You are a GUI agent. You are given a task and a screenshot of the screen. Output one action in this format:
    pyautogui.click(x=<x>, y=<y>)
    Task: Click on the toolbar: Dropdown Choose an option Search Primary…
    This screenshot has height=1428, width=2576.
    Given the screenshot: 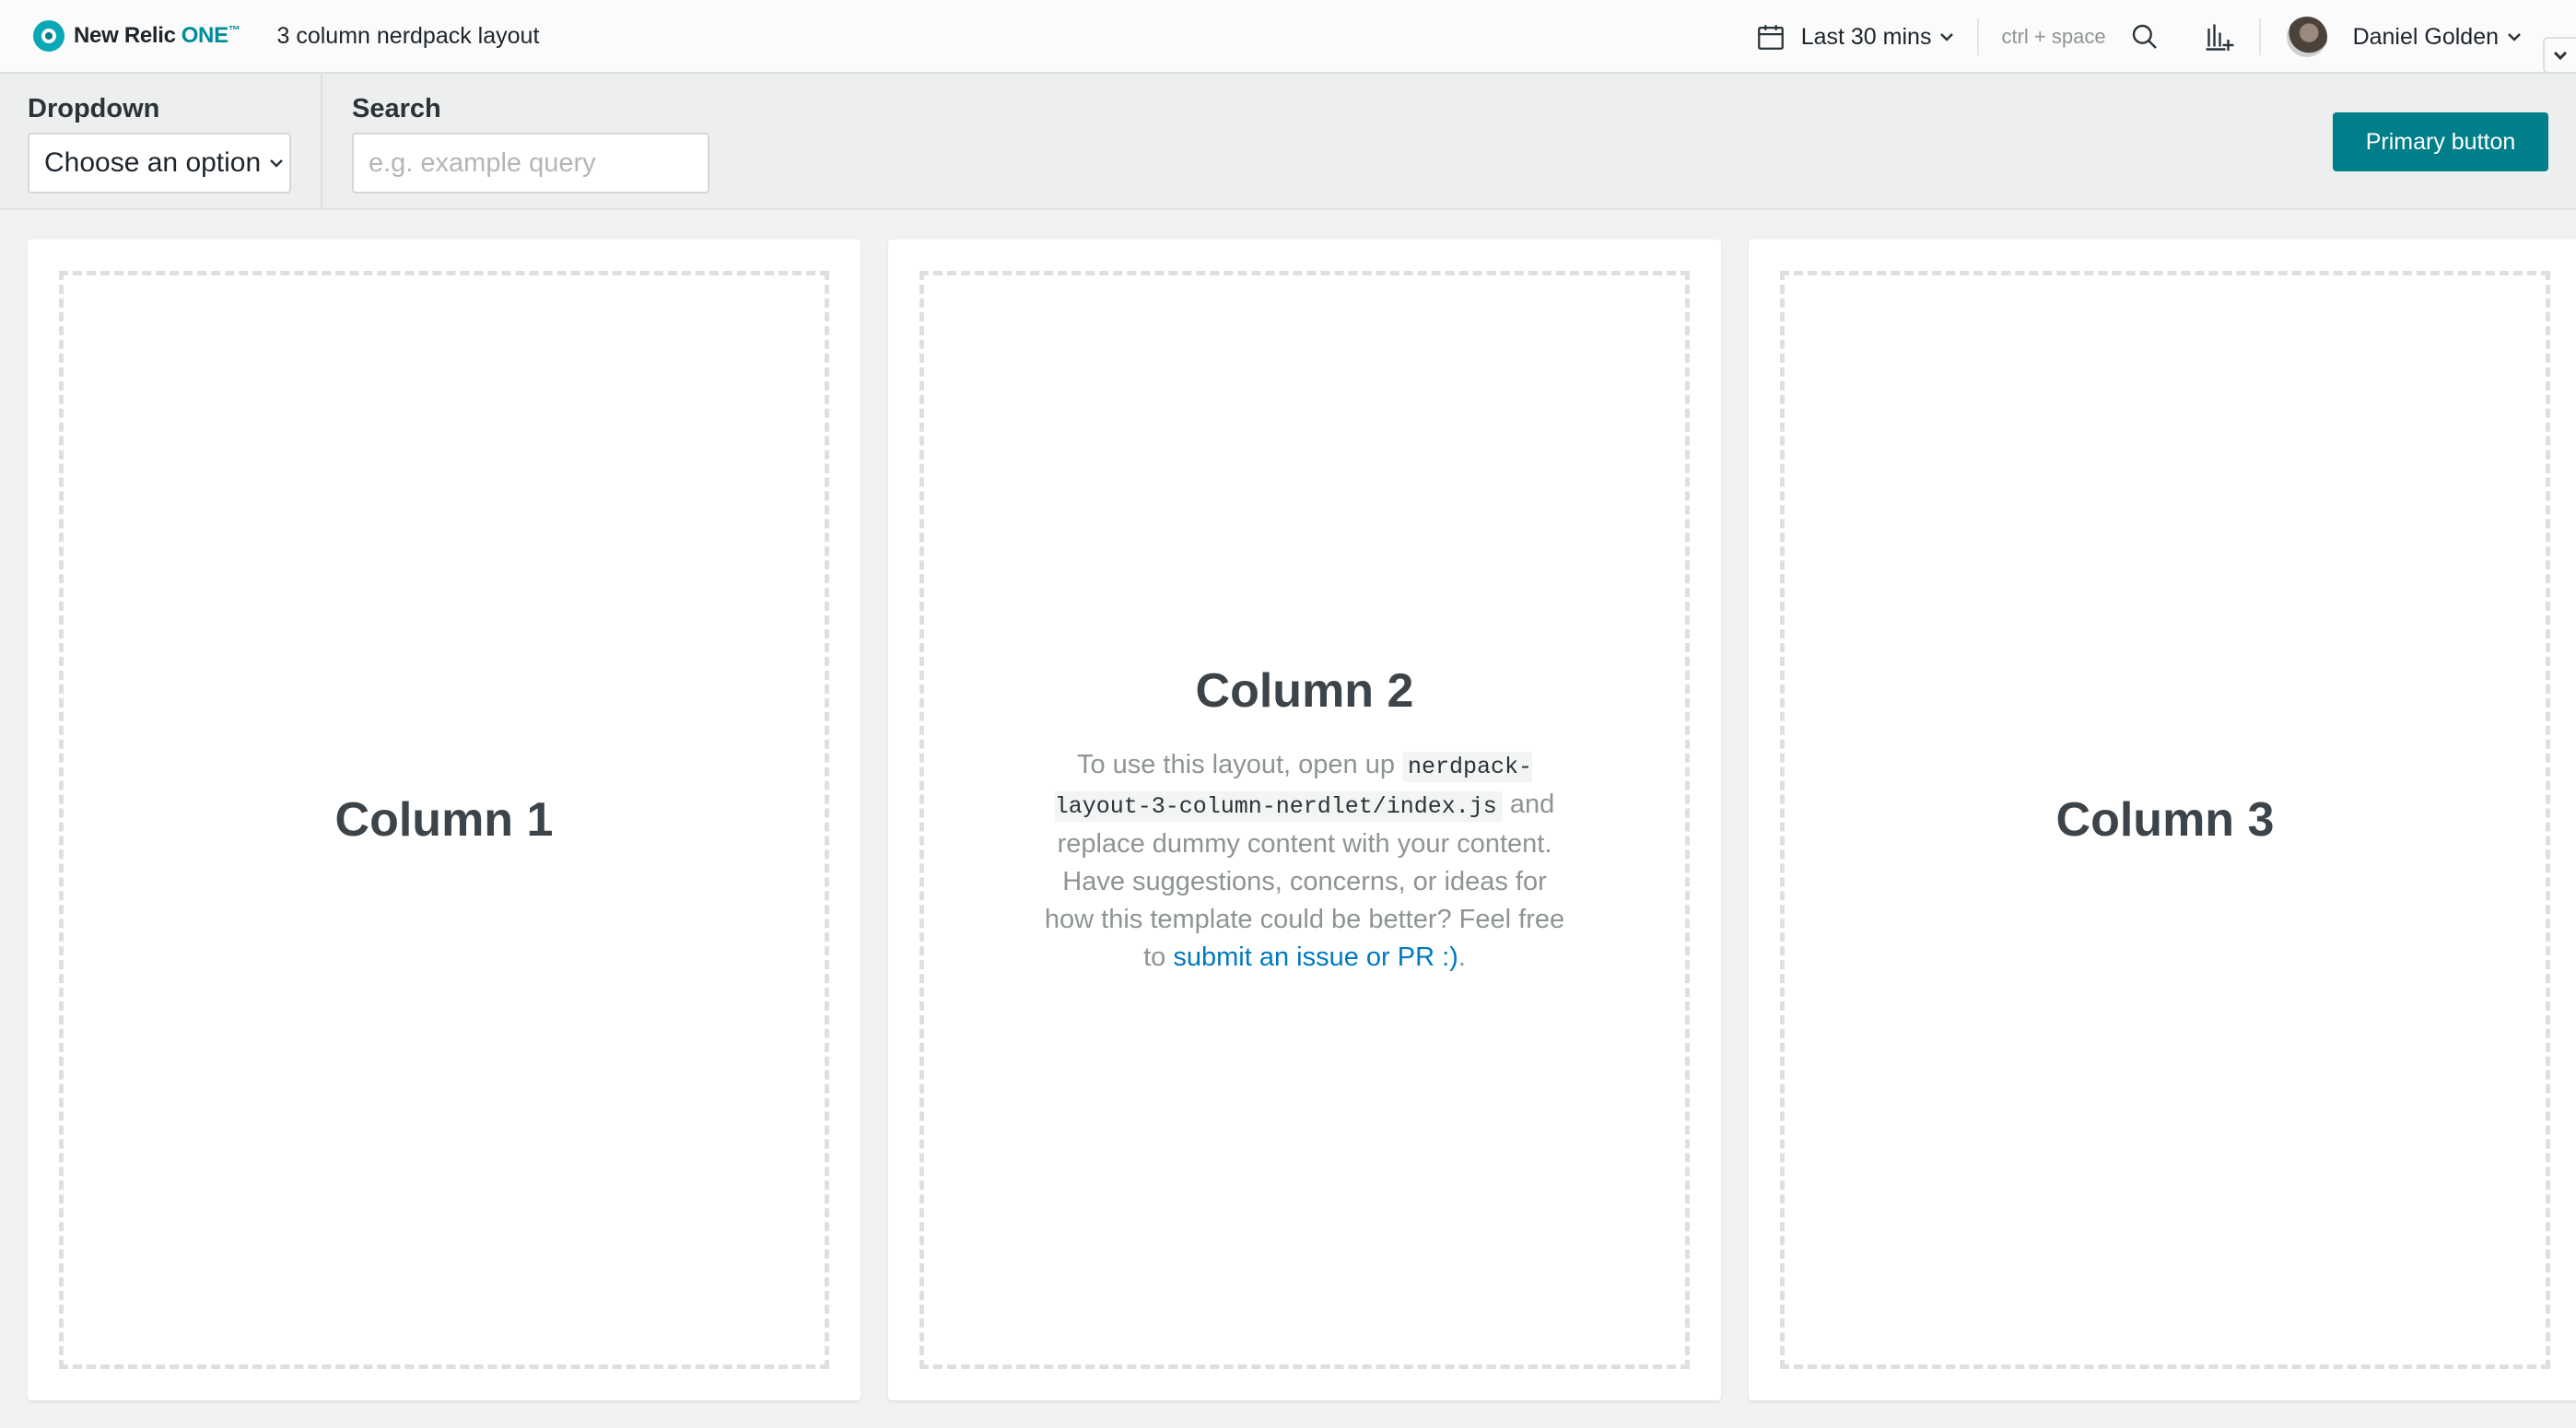 What is the action you would take?
    pyautogui.click(x=1288, y=142)
    